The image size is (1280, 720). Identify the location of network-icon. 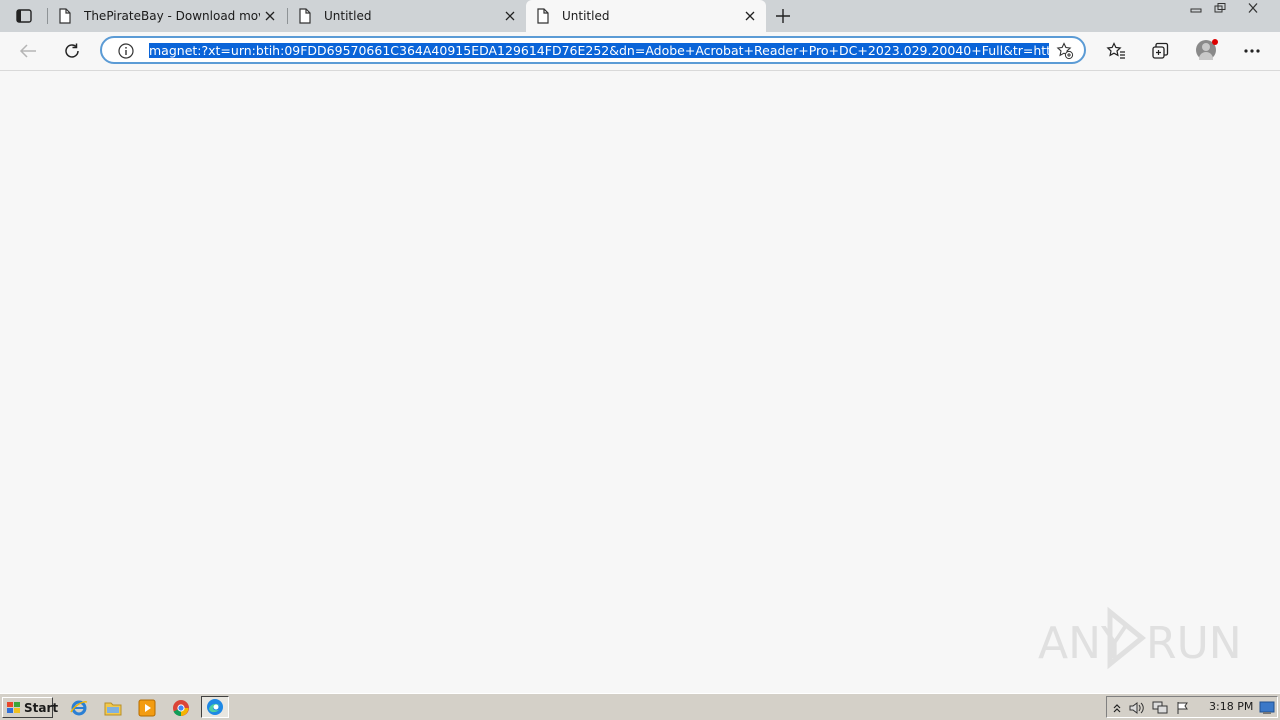
(1160, 708).